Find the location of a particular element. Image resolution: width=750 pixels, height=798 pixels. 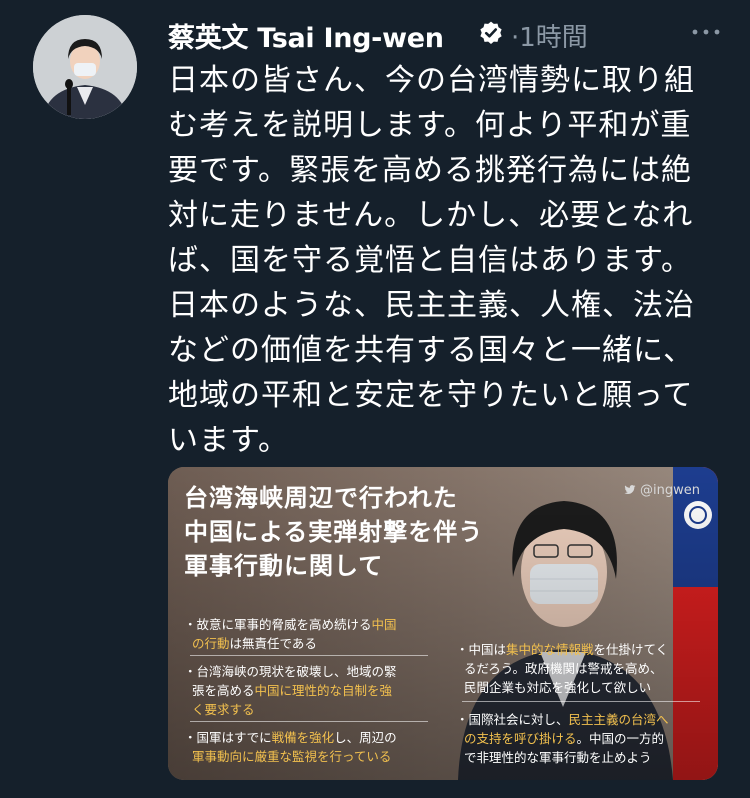

tweet-header: 蔡英文 Tsai Ing-wen ·1時間 is located at coordinates (448, 35).